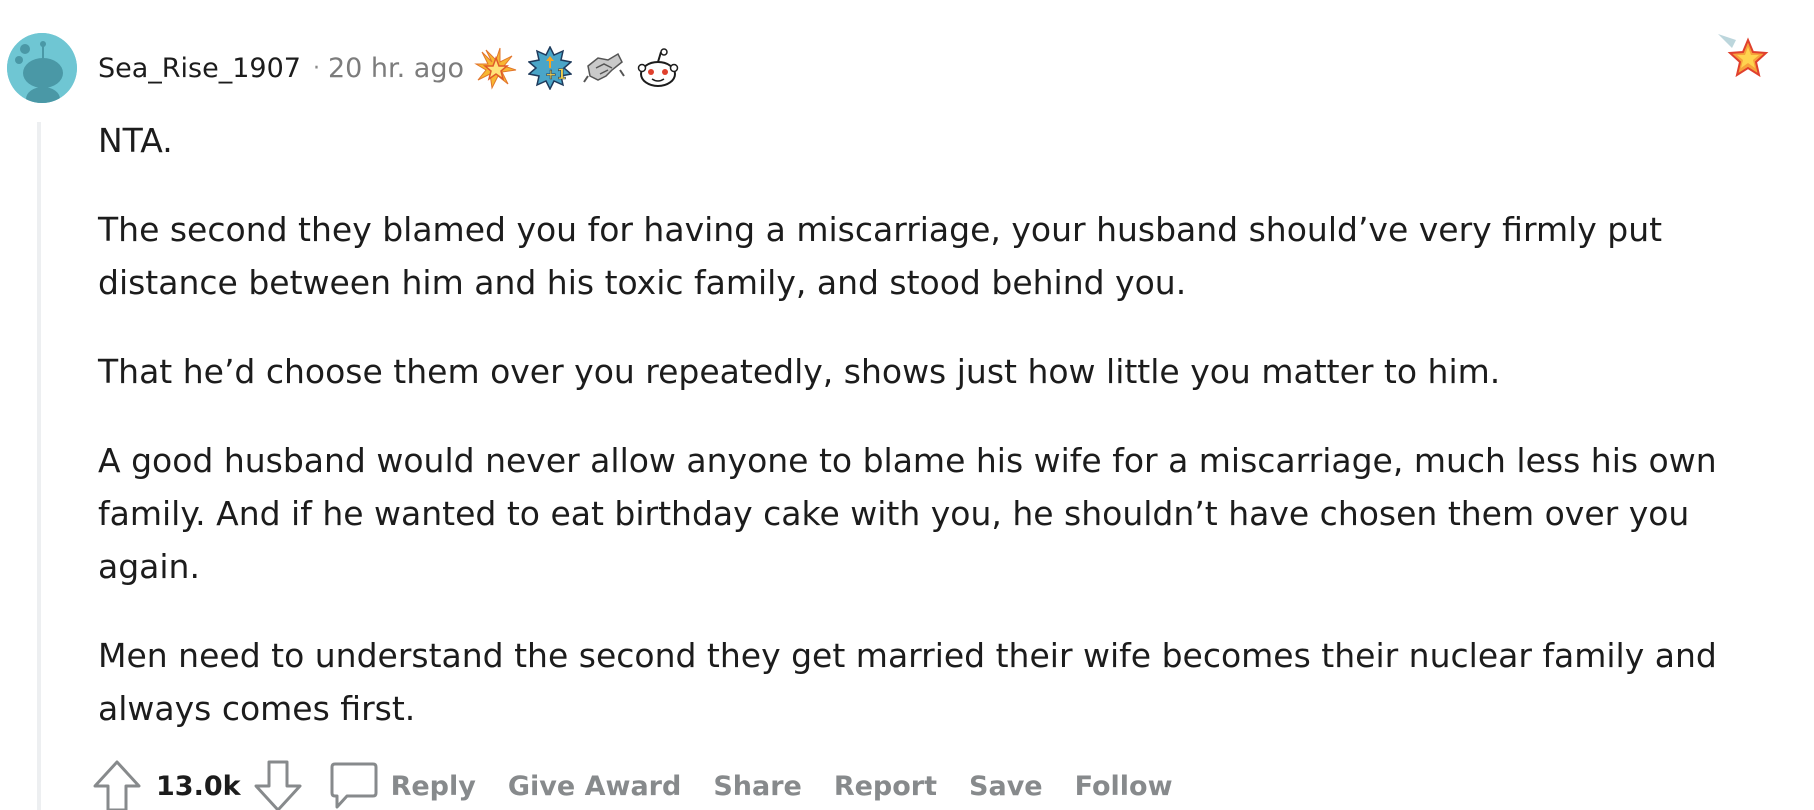 The height and width of the screenshot is (810, 1814). I want to click on comment-header: Sea_Rise_1907 · 20 hr. ago +1, so click(389, 68).